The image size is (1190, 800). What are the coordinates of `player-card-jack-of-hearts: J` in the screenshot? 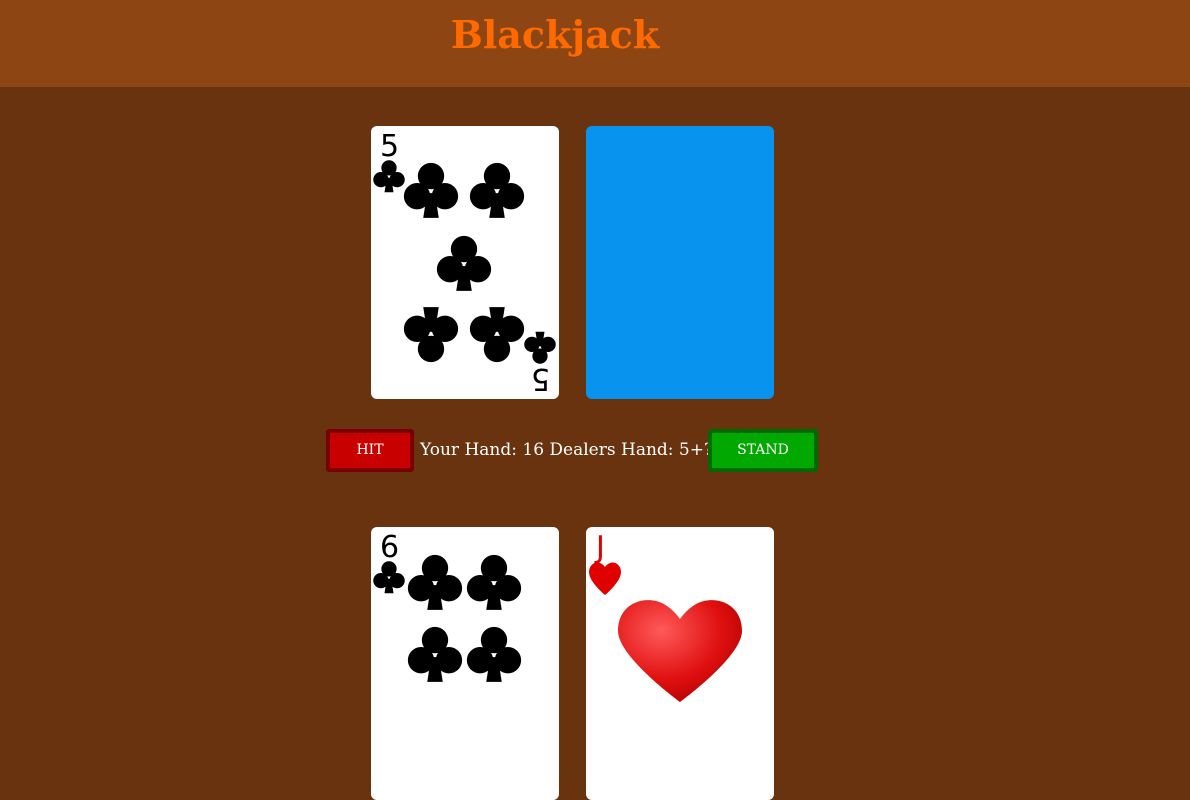 It's located at (680, 663).